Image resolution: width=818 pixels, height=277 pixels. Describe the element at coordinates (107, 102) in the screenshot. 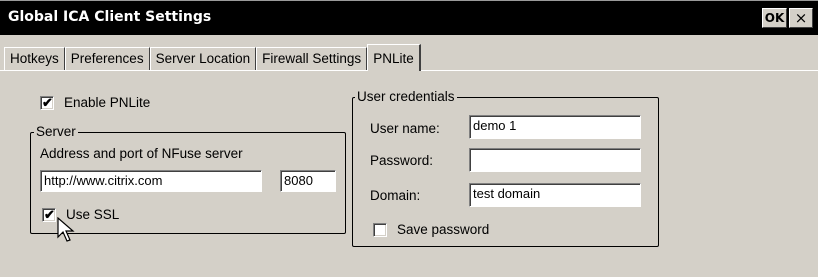

I see `enable-pnlite-label: Enable PNLite` at that location.